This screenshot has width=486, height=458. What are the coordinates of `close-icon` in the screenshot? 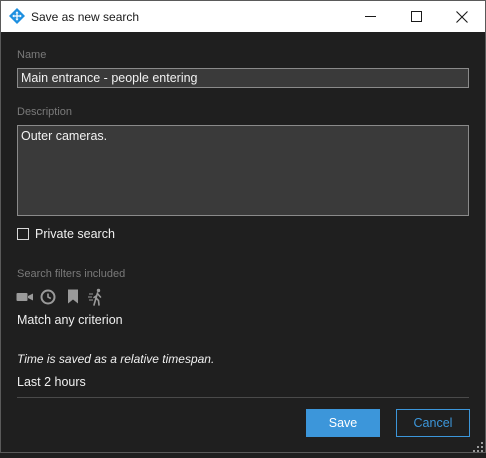 It's located at (462, 16).